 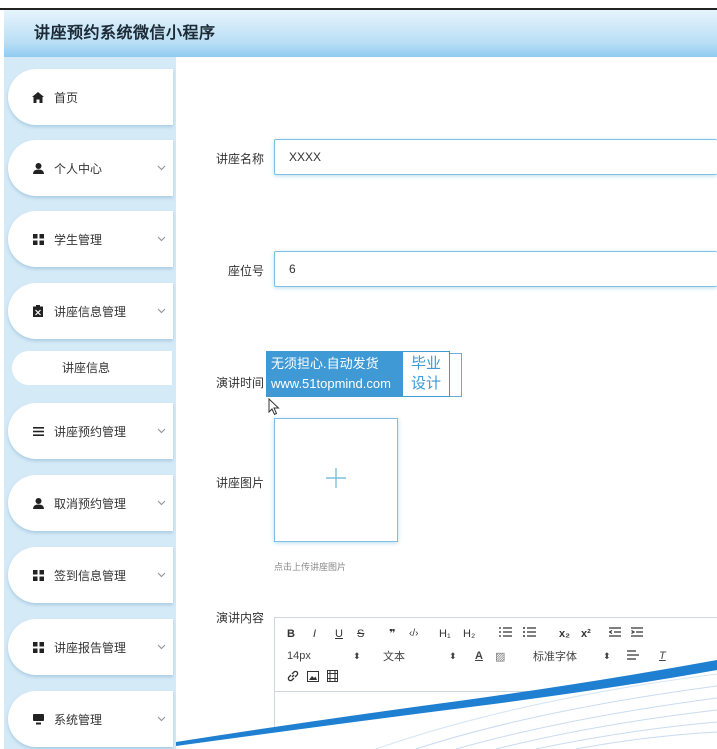 I want to click on sidebar-item-label: 讲座报告管理, so click(x=90, y=647).